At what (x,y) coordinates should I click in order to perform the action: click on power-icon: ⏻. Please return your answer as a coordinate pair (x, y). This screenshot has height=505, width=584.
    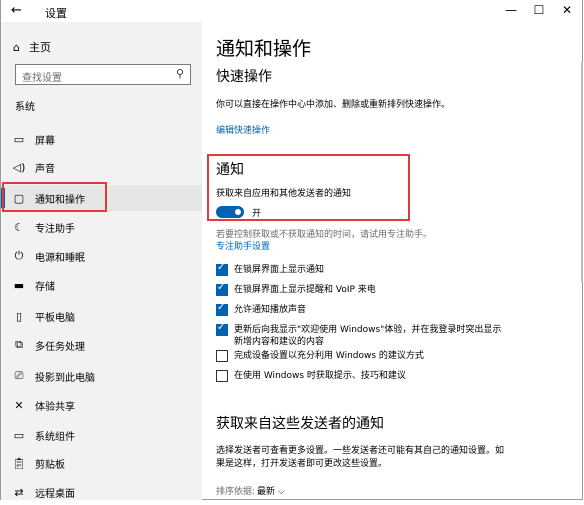
    Looking at the image, I should click on (19, 255).